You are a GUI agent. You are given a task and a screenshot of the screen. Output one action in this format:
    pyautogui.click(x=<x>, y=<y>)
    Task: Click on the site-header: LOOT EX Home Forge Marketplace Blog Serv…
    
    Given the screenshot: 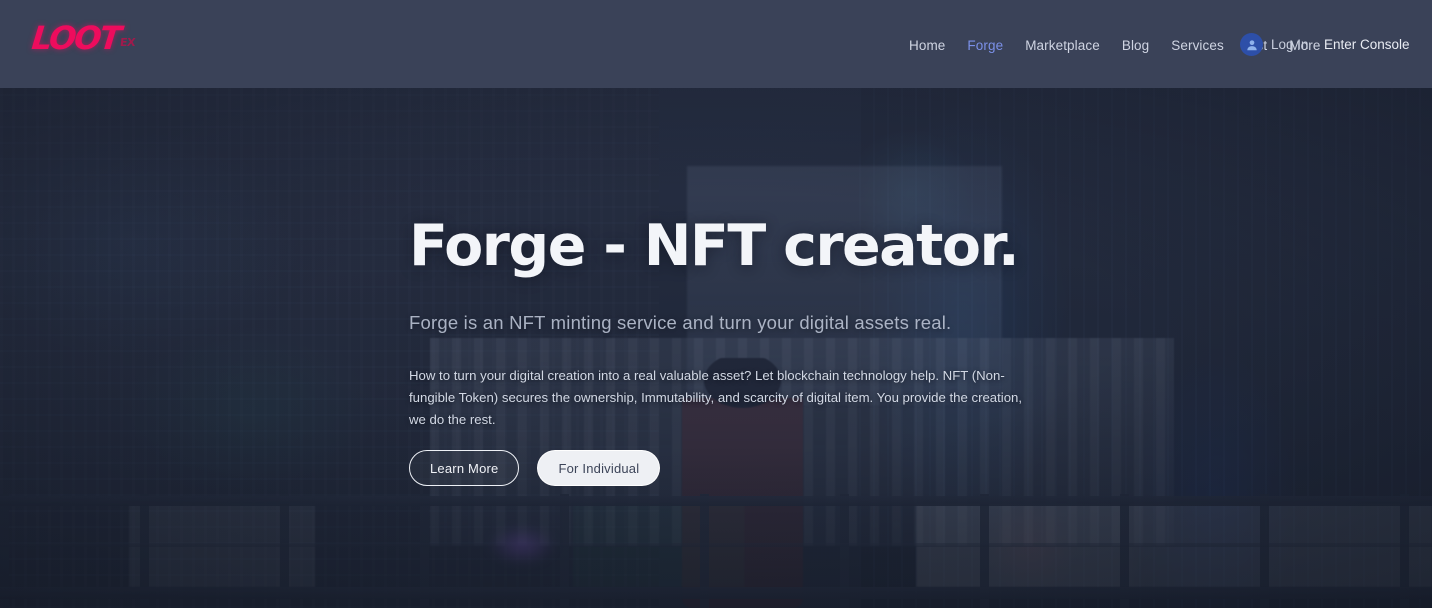 What is the action you would take?
    pyautogui.click(x=716, y=44)
    